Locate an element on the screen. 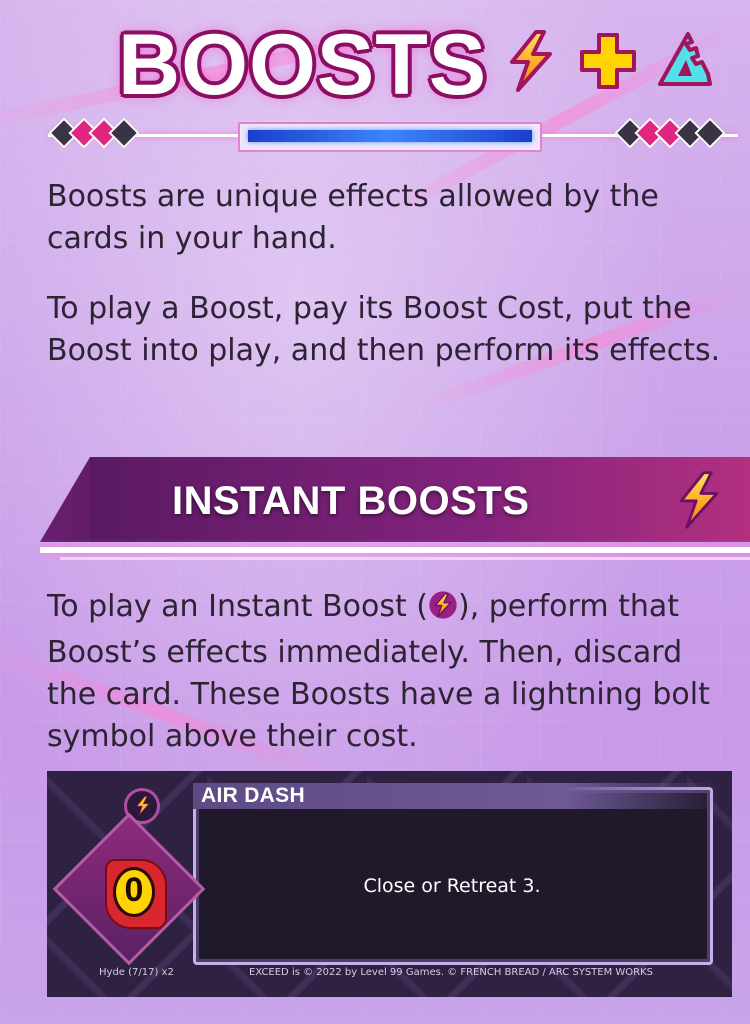 This screenshot has height=1024, width=750. title-divider is located at coordinates (393, 134).